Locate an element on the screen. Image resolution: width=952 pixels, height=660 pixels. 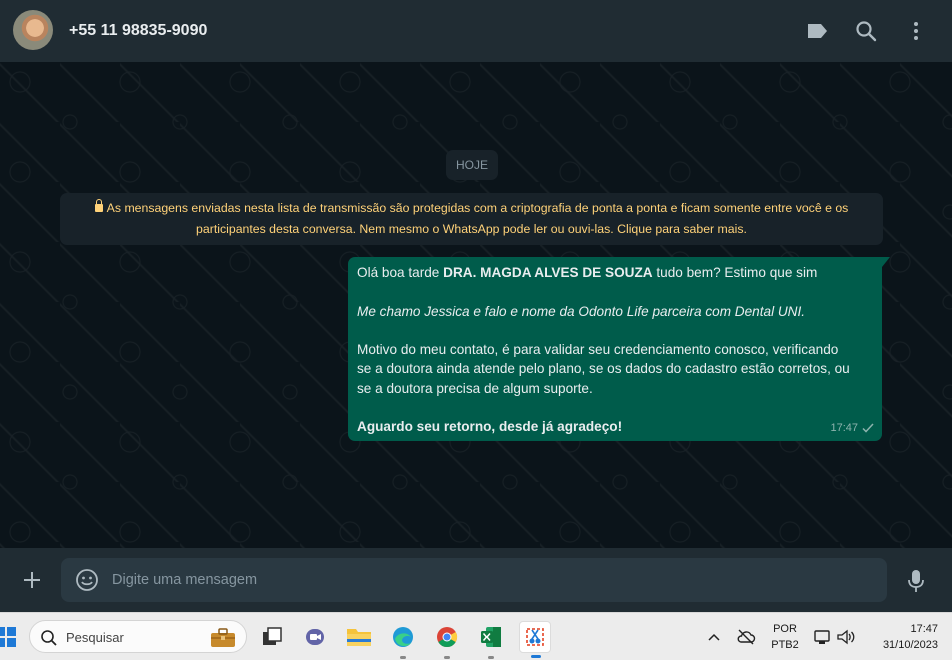
chrome-icon is located at coordinates (447, 640).